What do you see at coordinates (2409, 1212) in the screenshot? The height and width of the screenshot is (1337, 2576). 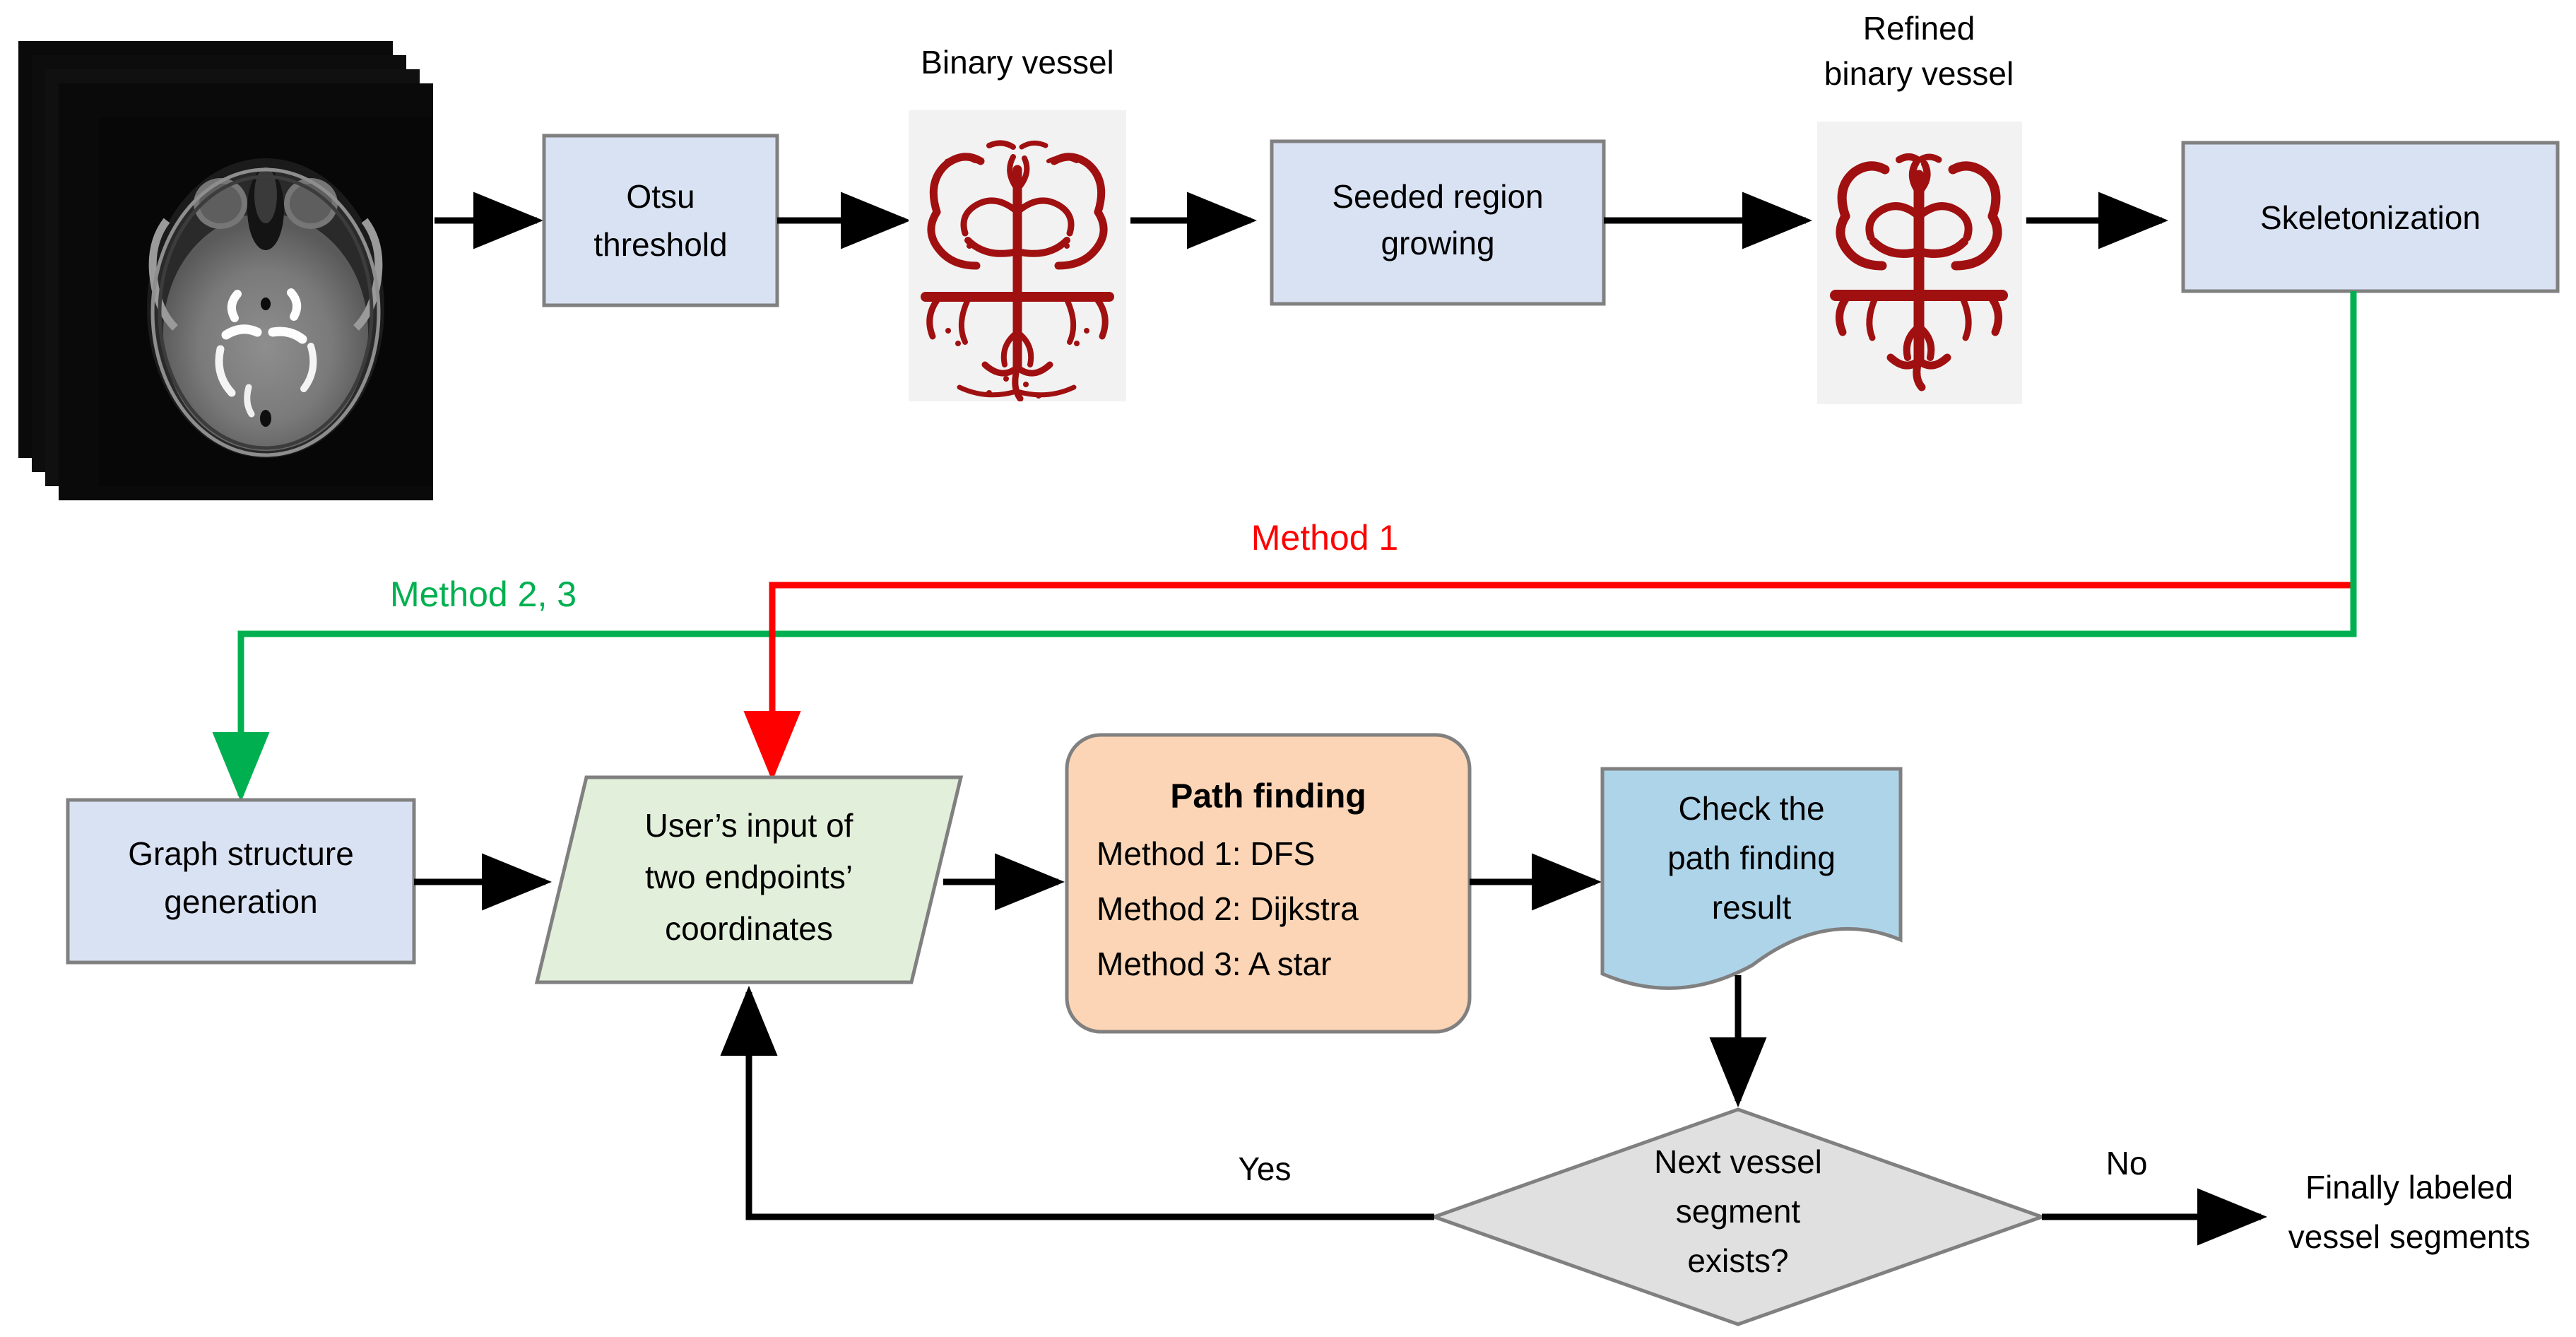 I see `node-final-output: Finally labeled vessel segments` at bounding box center [2409, 1212].